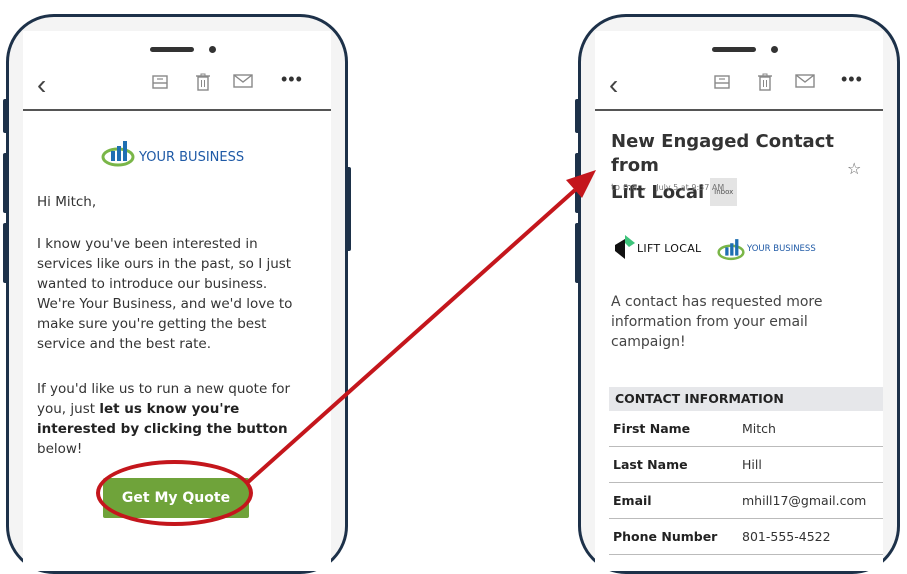  What do you see at coordinates (665, 536) in the screenshot?
I see `contact-label: Phone Number` at bounding box center [665, 536].